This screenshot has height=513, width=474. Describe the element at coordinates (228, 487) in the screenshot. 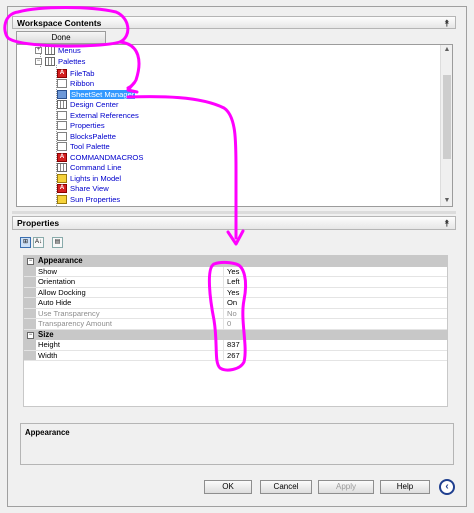

I see `ok-button: OK` at that location.